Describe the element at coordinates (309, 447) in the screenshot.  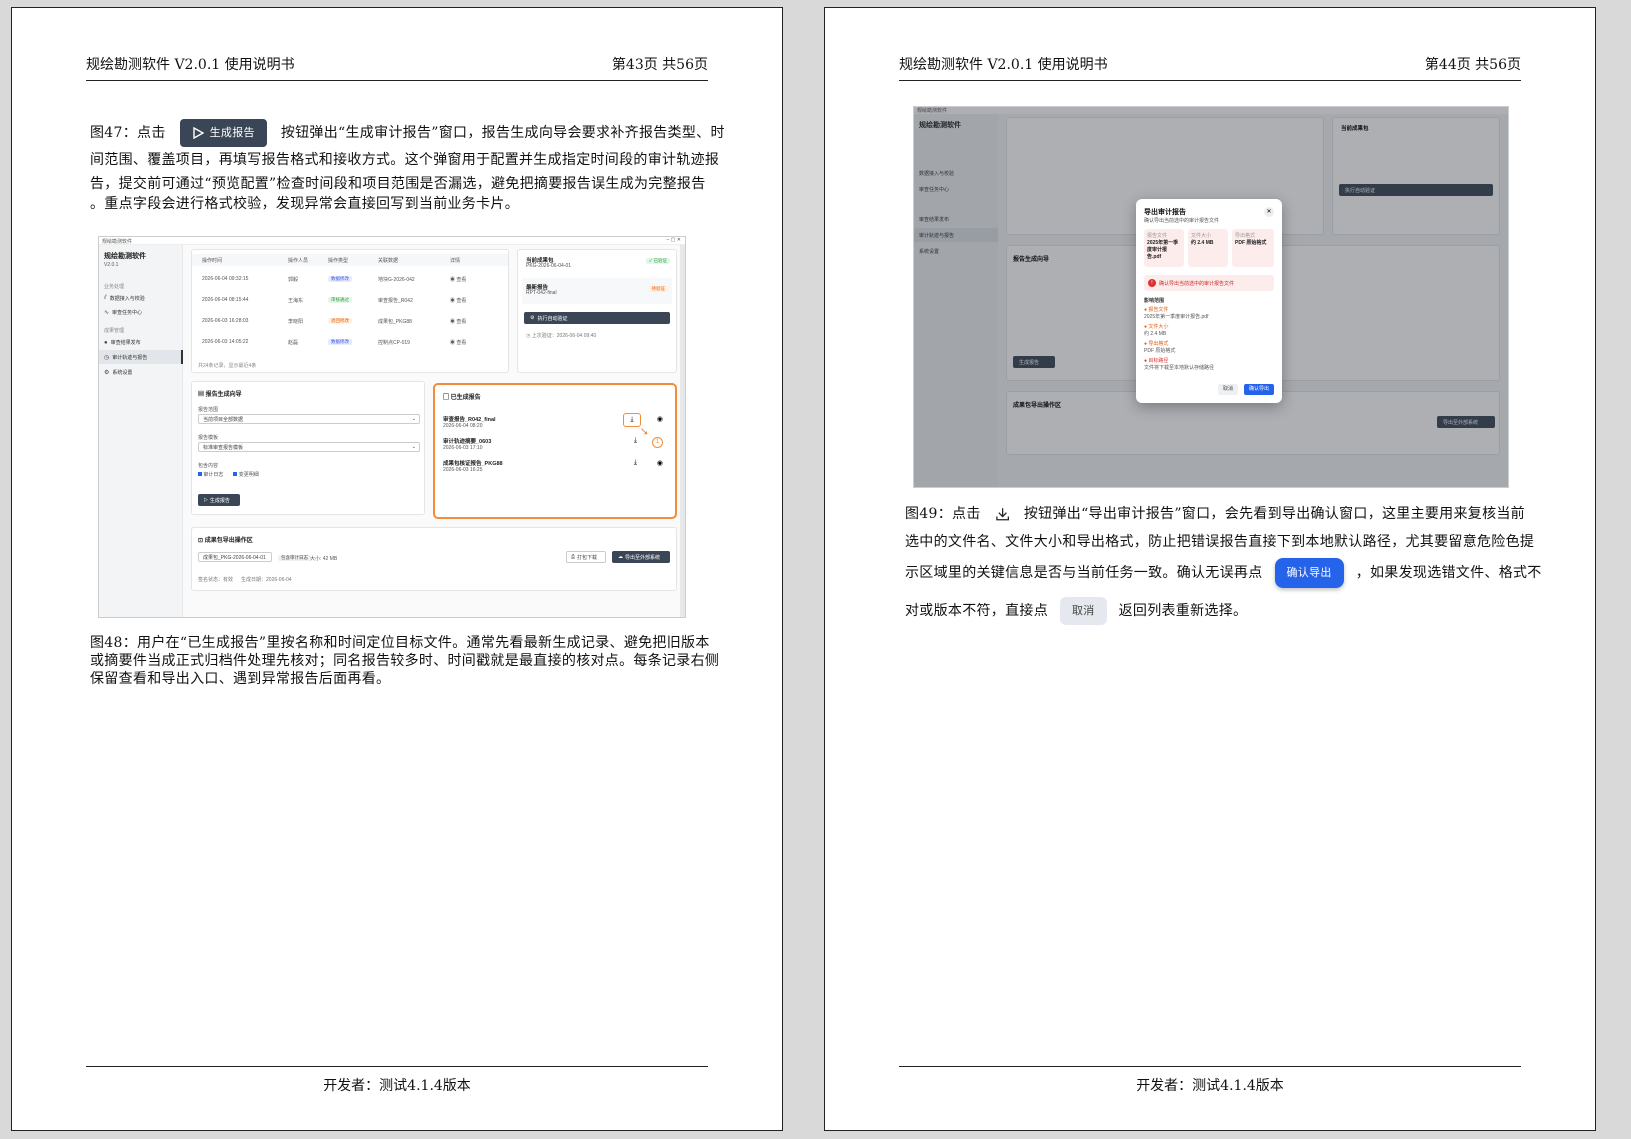
I see `template-select: 标准审查报告模板 ⌄` at that location.